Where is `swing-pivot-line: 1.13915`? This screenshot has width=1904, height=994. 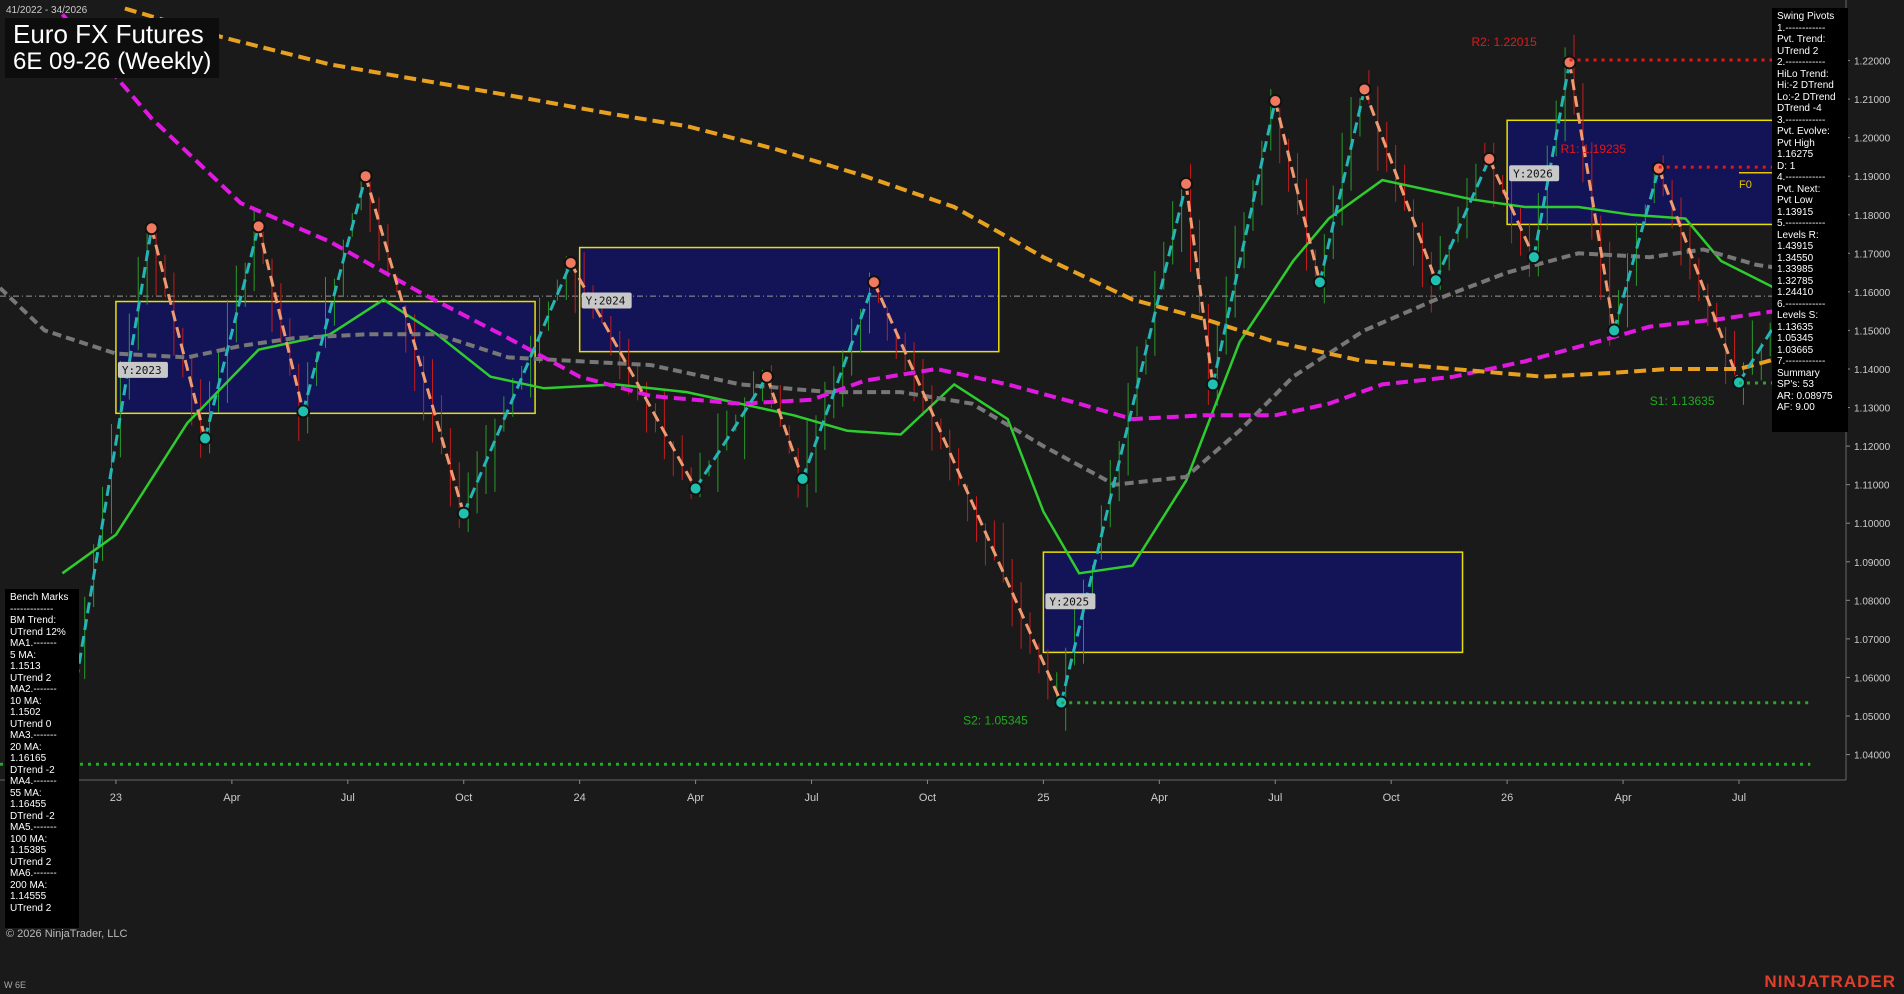 swing-pivot-line: 1.13915 is located at coordinates (1795, 212).